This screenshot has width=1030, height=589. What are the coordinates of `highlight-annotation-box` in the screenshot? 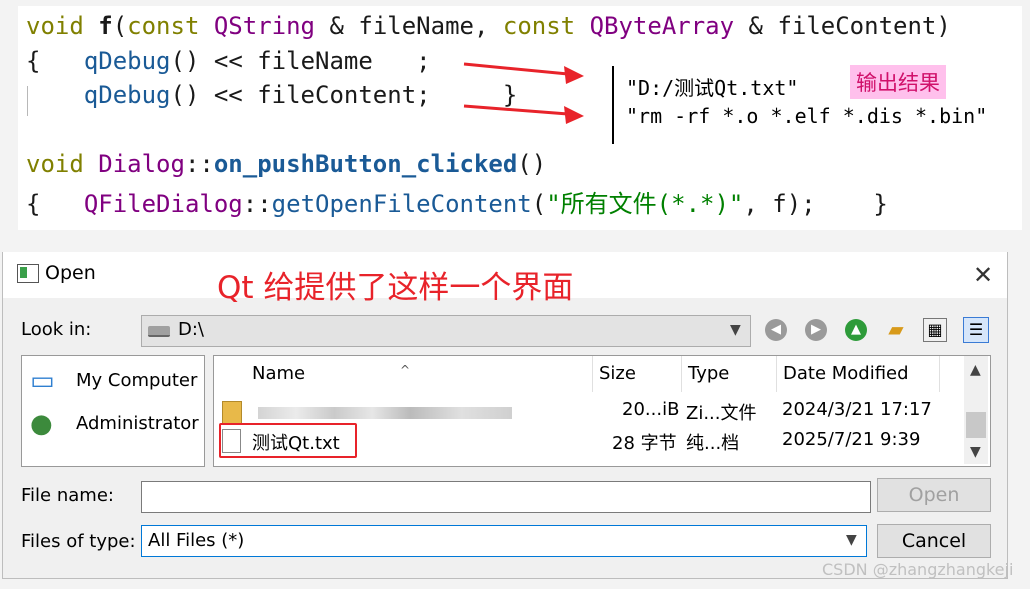 It's located at (288, 440).